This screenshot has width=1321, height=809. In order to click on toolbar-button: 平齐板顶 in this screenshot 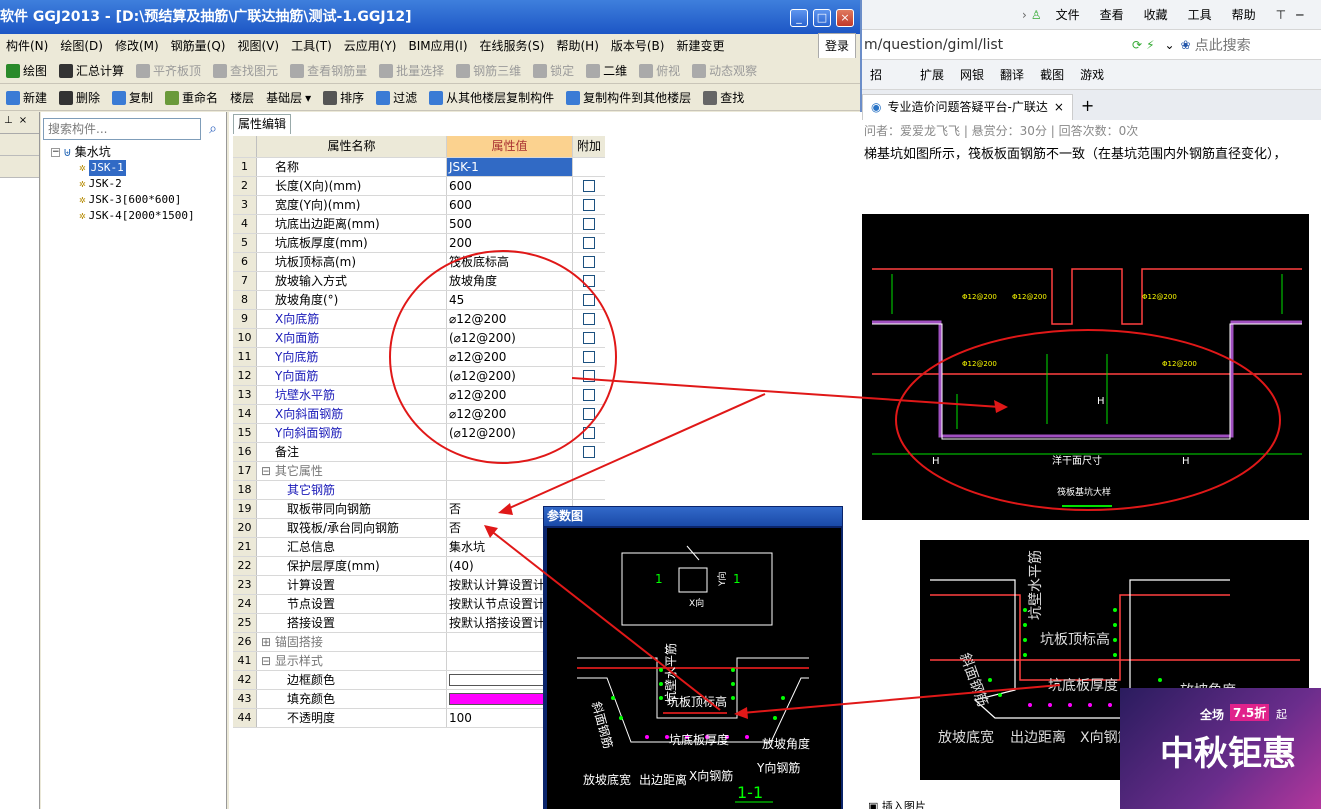, I will do `click(168, 71)`.